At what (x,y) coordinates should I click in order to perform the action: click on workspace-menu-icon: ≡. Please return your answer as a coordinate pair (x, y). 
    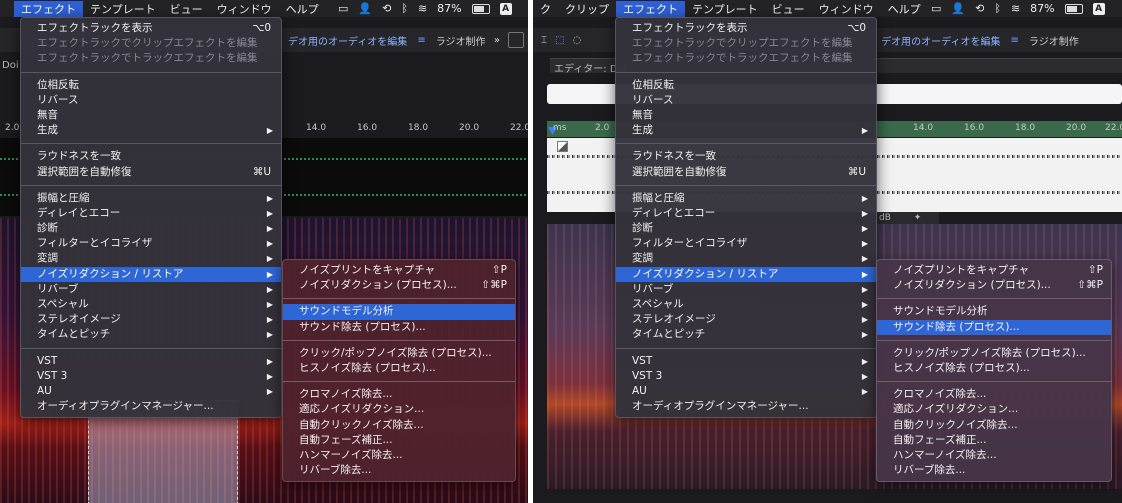
    Looking at the image, I should click on (421, 40).